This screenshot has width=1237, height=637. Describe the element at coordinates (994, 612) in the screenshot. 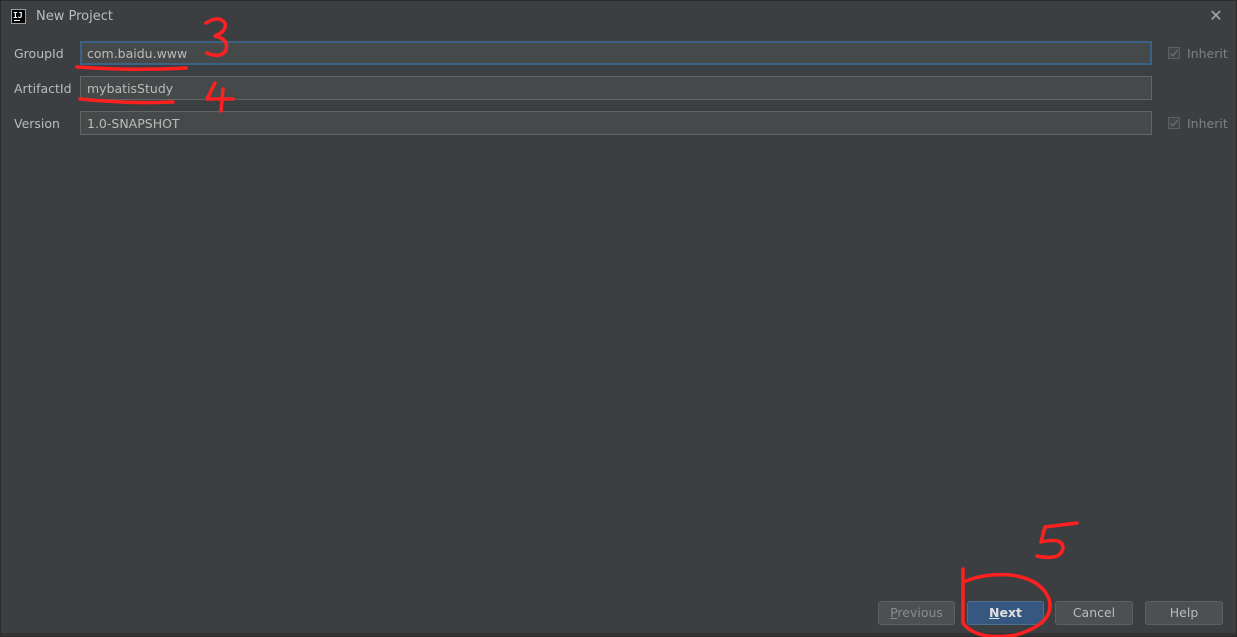

I see `next-mnemonic: N` at that location.